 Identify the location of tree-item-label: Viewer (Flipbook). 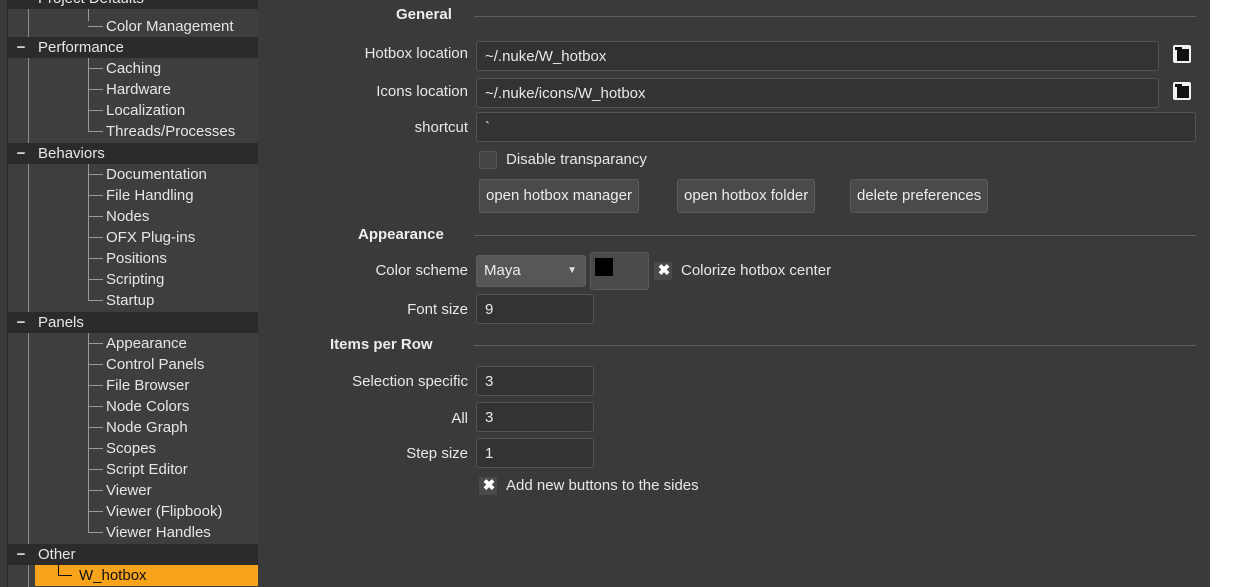
(164, 511).